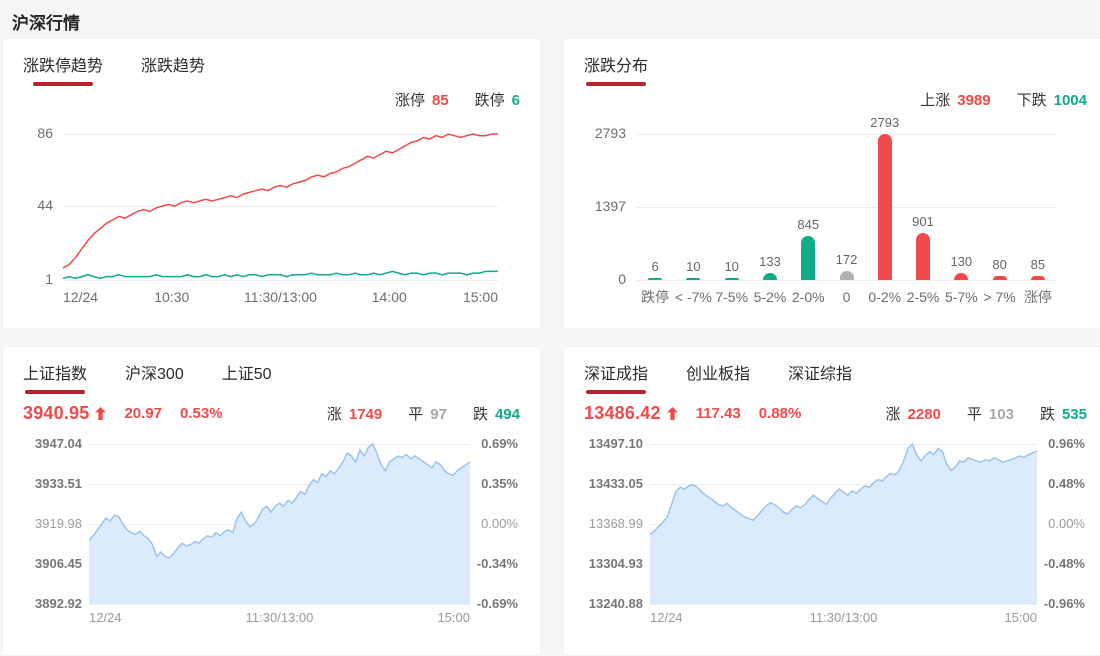 This screenshot has height=656, width=1100. Describe the element at coordinates (354, 413) in the screenshot. I see `stat-涨: 涨 1749` at that location.